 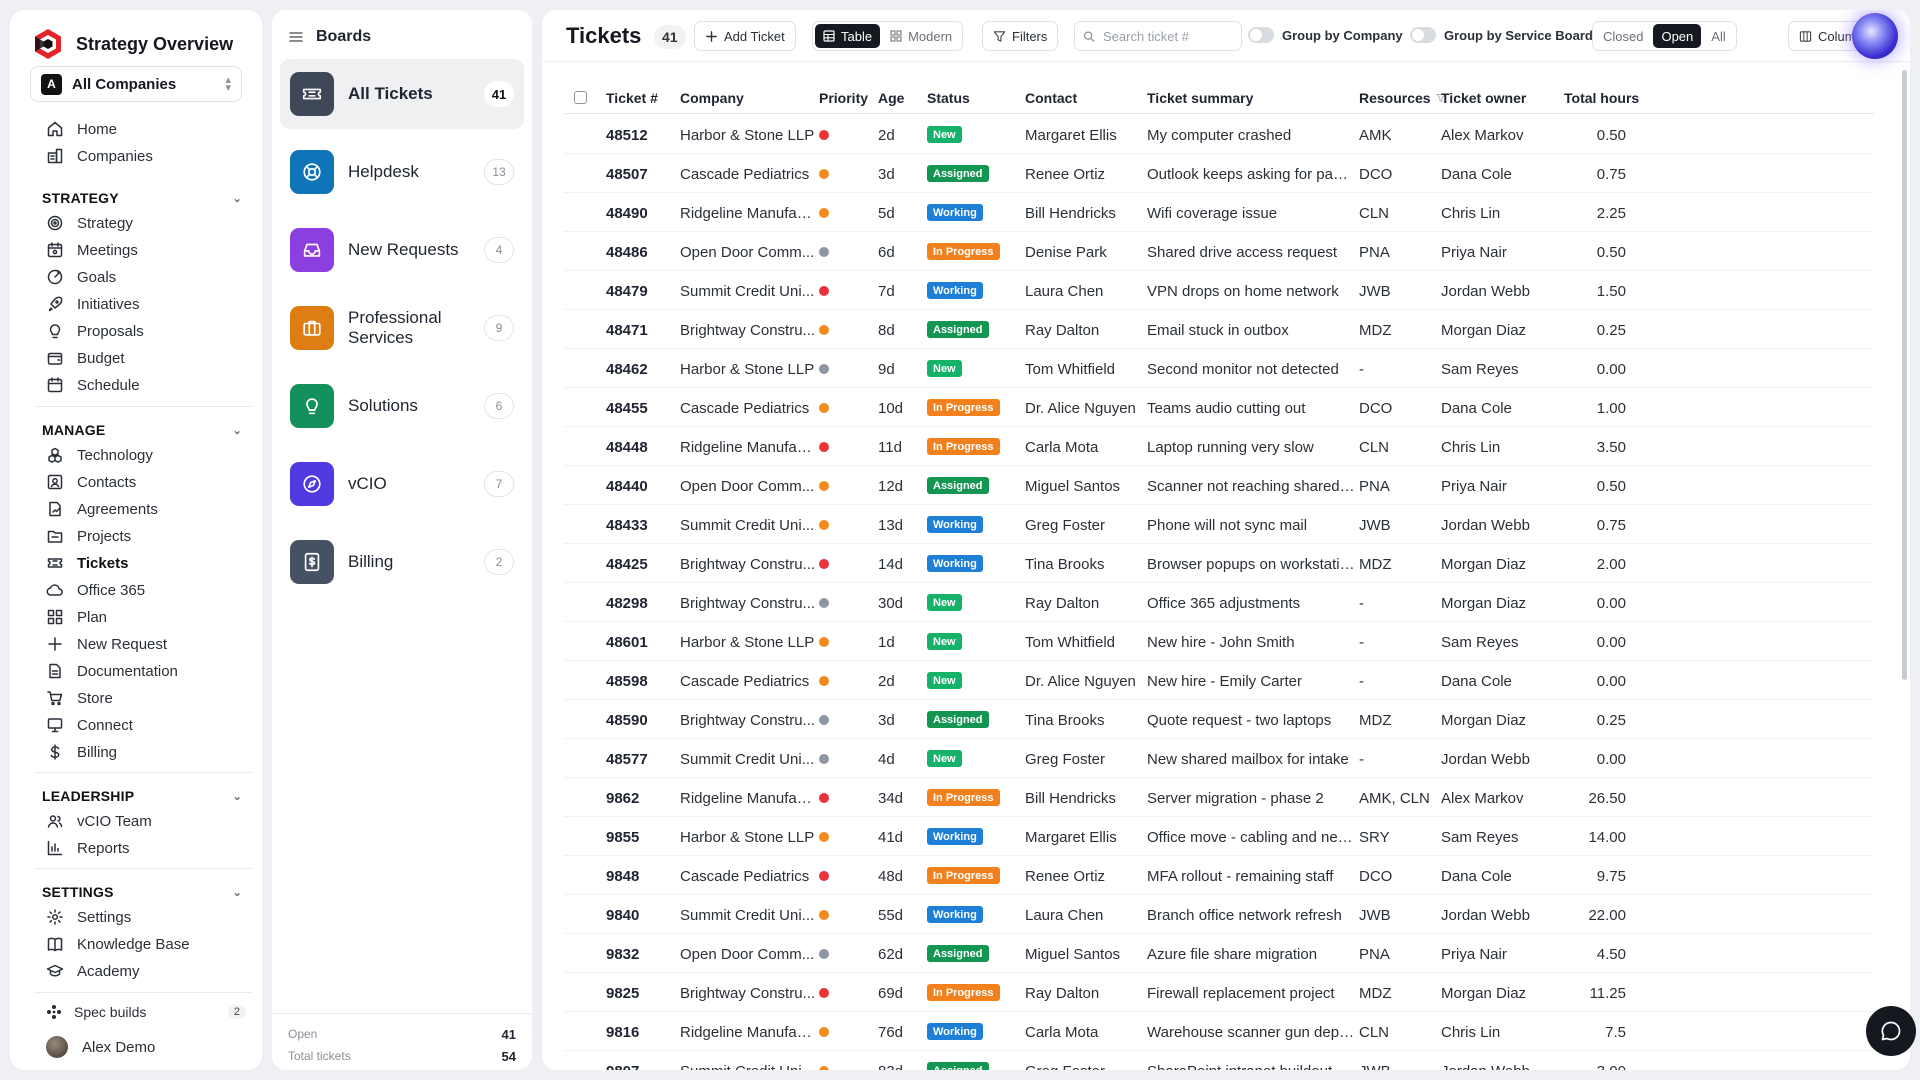 I want to click on board-vcio: vCIO 7, so click(x=402, y=484).